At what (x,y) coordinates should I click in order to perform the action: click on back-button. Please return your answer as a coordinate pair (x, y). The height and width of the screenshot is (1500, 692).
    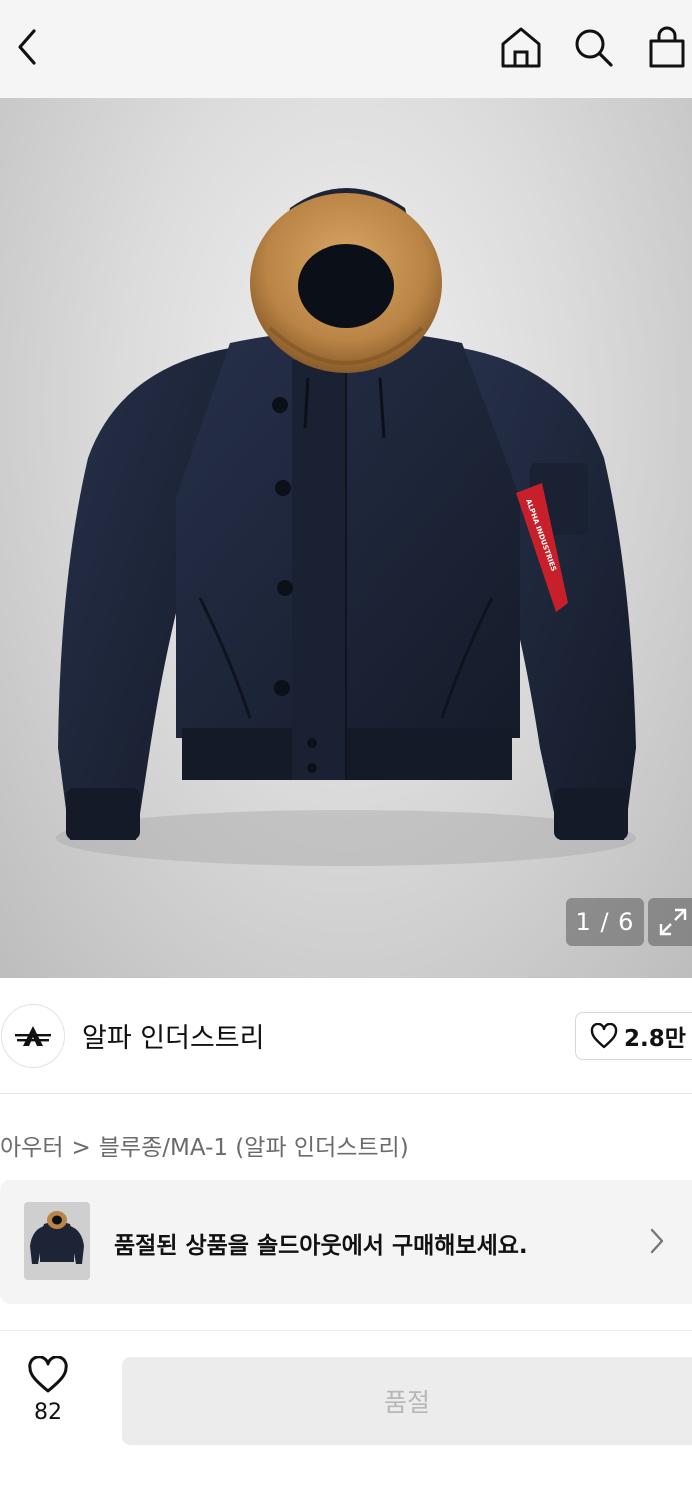
    Looking at the image, I should click on (27, 47).